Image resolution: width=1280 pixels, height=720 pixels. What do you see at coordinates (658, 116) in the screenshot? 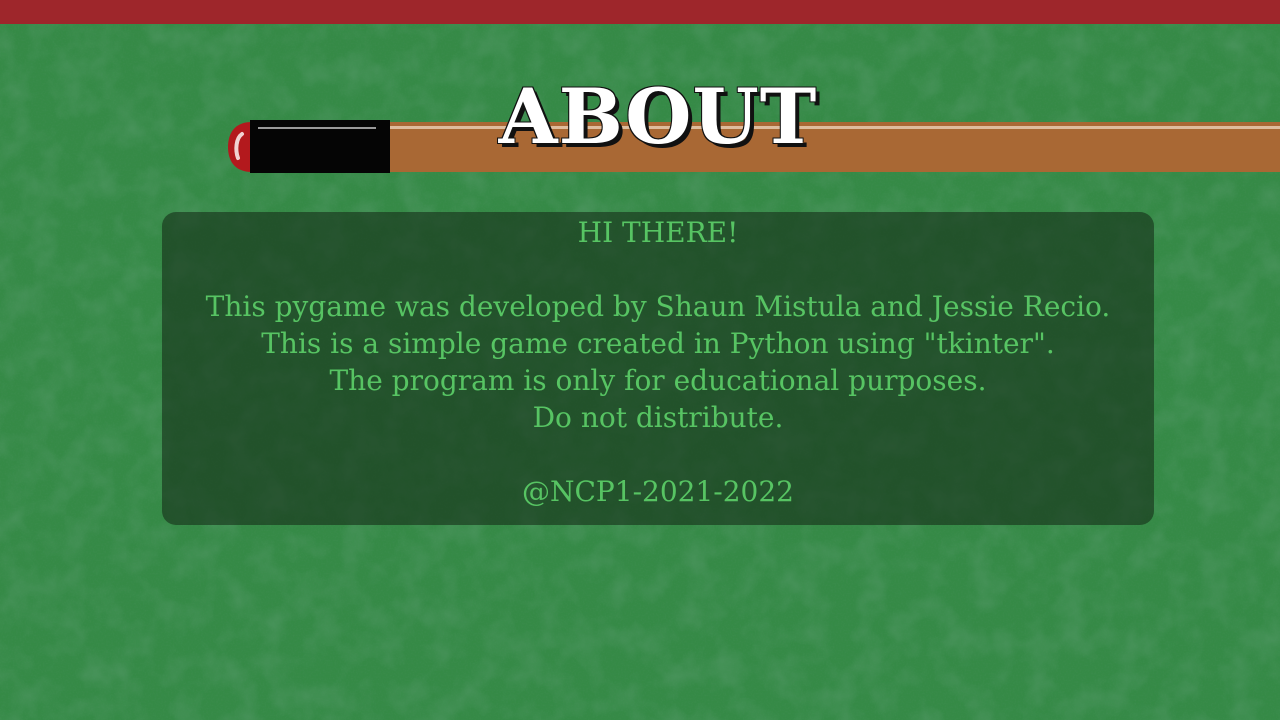
I see `screen-title: ABOUT` at bounding box center [658, 116].